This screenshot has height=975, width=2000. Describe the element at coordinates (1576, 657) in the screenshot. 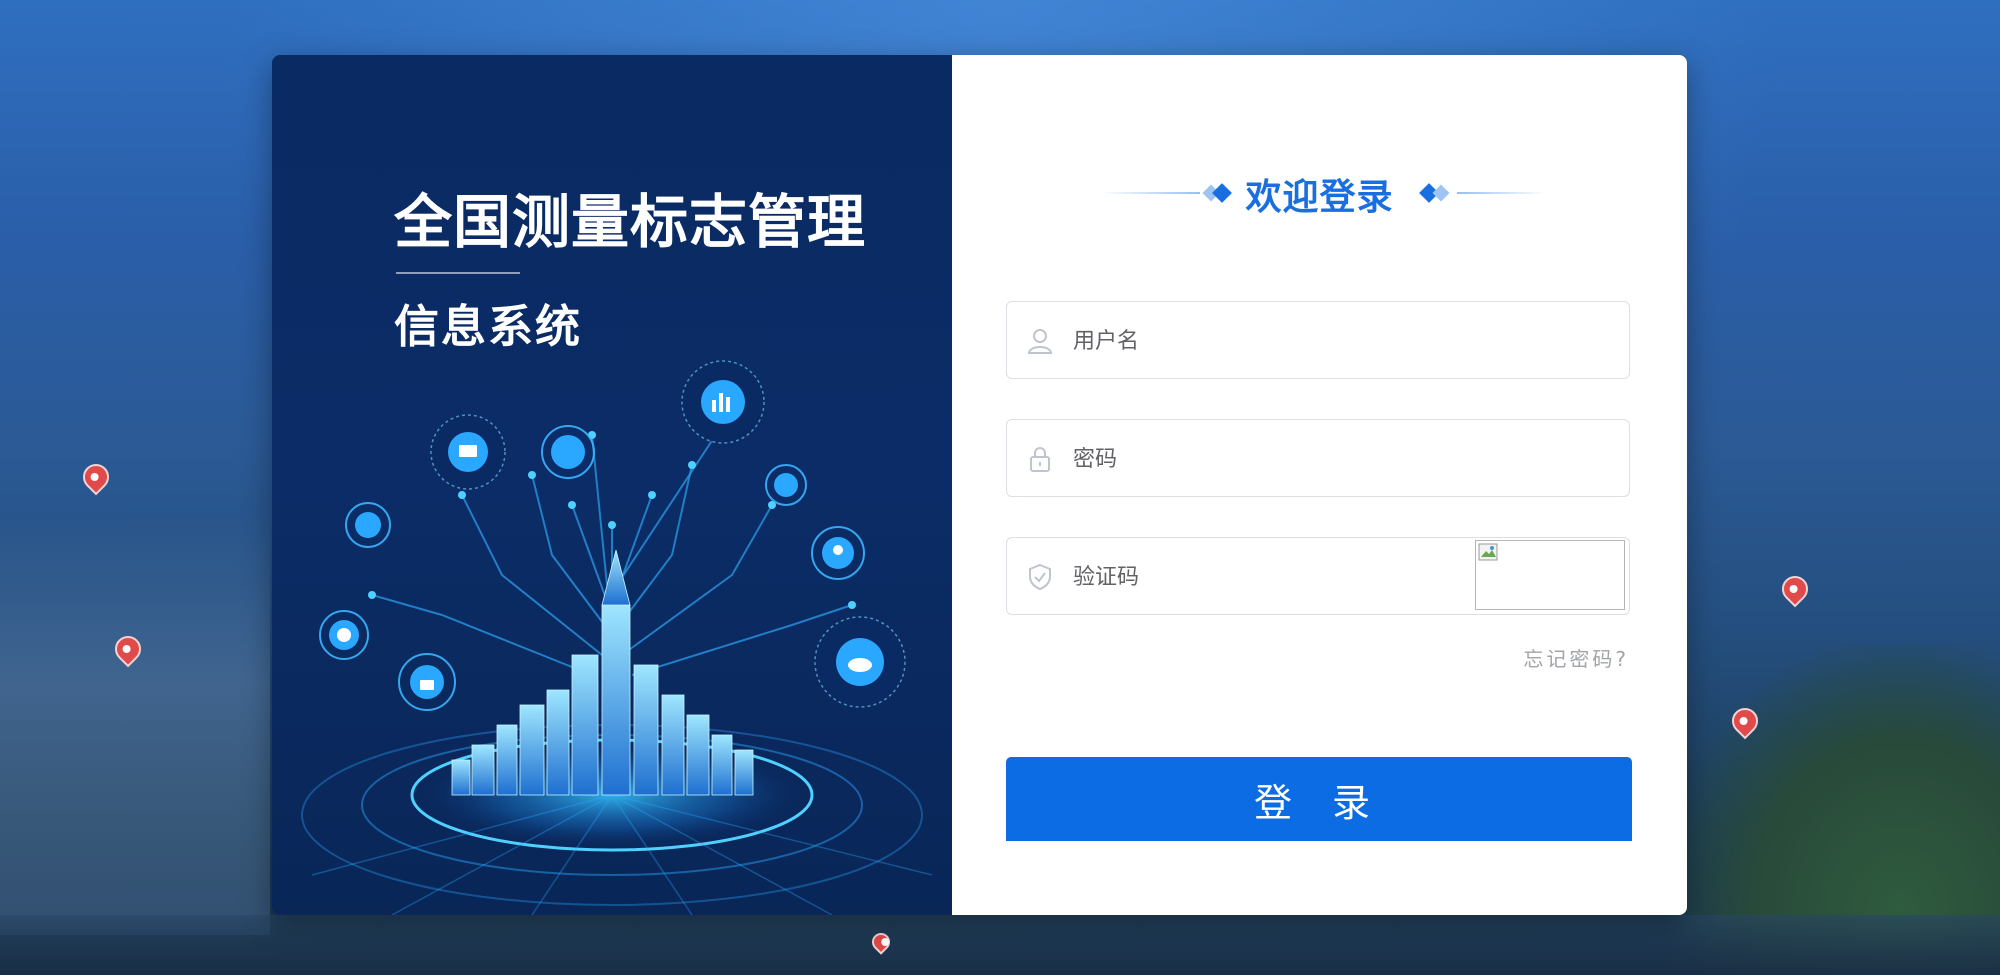

I see `forgot-password-link: 忘记密码?` at that location.